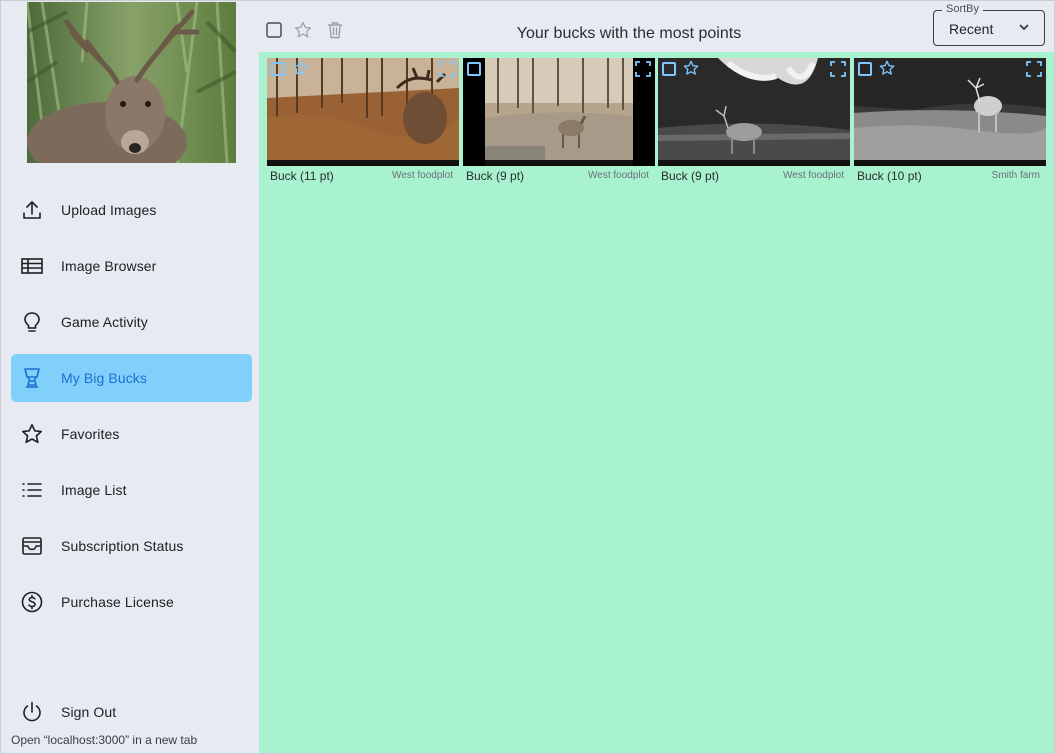 The image size is (1055, 754). What do you see at coordinates (32, 378) in the screenshot?
I see `trophy-icon` at bounding box center [32, 378].